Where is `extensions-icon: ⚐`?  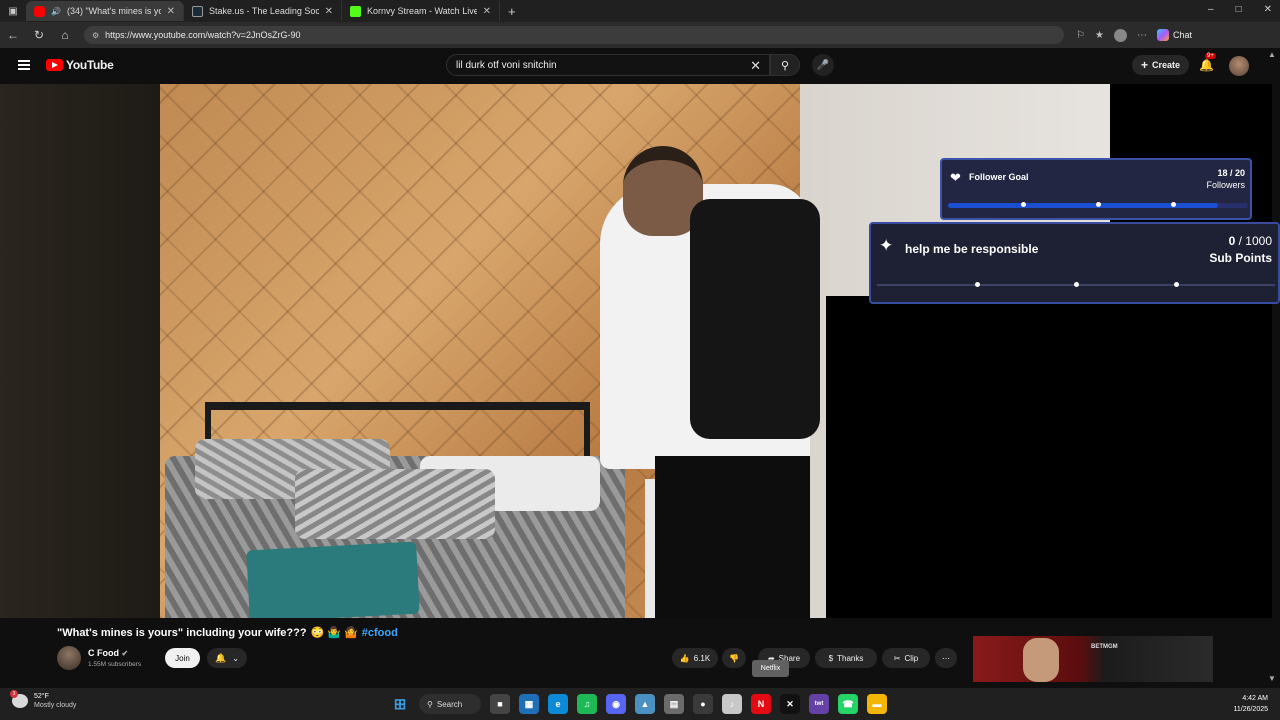
extensions-icon: ⚐ is located at coordinates (1080, 35).